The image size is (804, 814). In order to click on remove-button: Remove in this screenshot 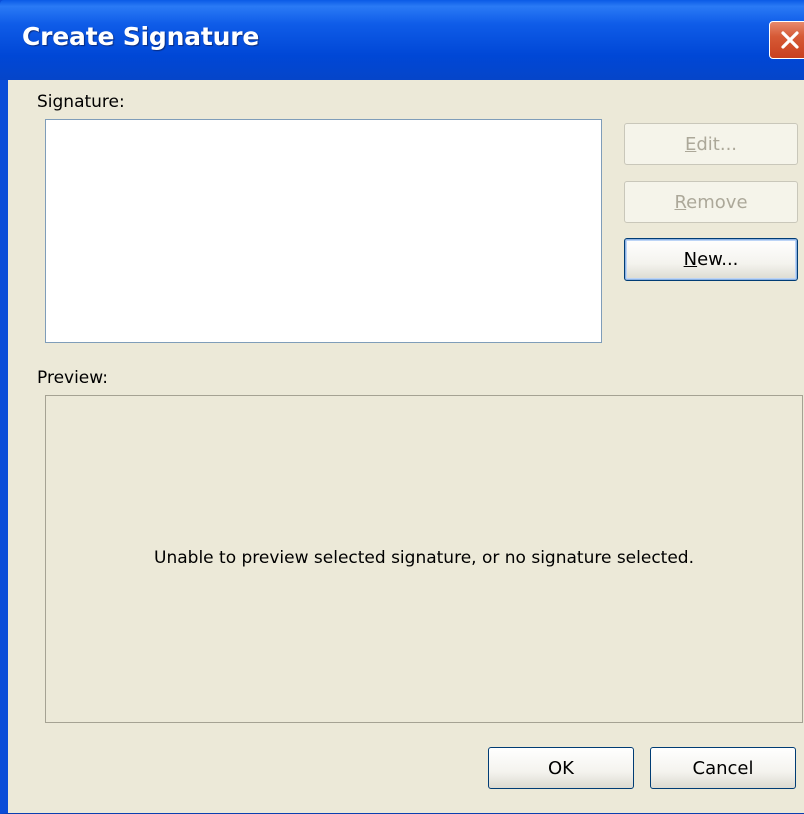, I will do `click(711, 202)`.